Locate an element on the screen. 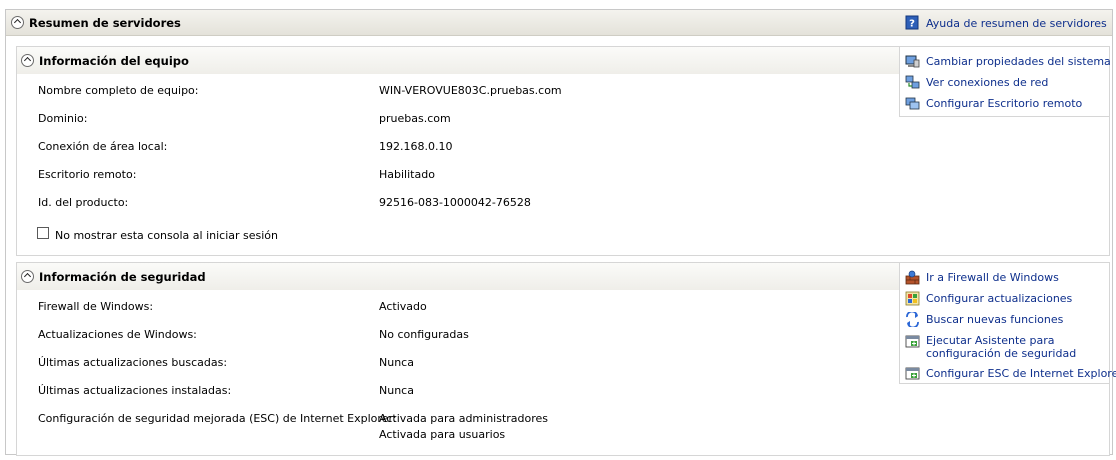  full-computer-name-label: Nombre completo de equipo: is located at coordinates (118, 90).